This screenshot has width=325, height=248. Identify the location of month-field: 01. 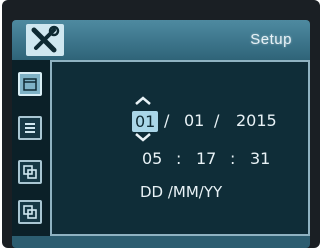
(194, 120).